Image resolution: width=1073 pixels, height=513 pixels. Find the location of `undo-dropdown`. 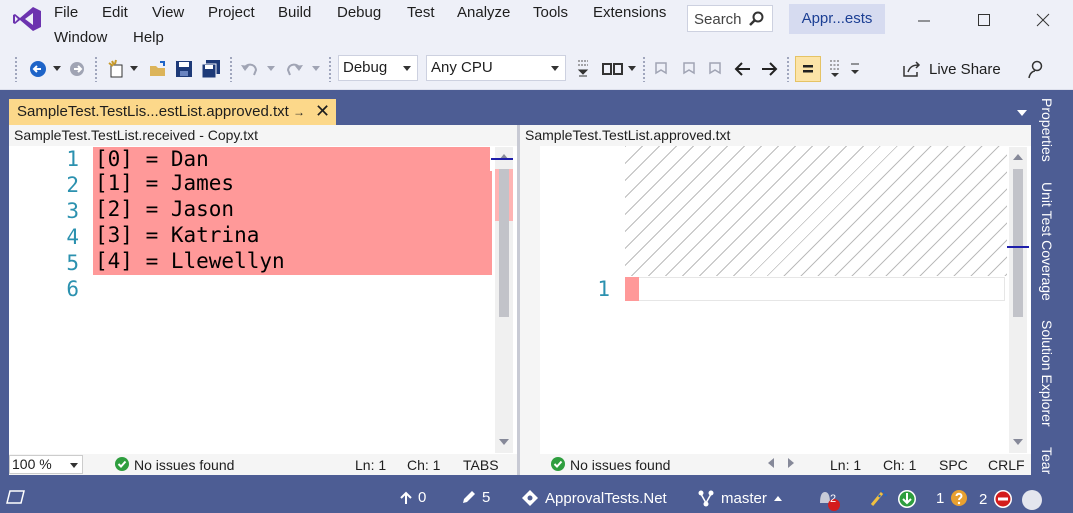

undo-dropdown is located at coordinates (271, 69).